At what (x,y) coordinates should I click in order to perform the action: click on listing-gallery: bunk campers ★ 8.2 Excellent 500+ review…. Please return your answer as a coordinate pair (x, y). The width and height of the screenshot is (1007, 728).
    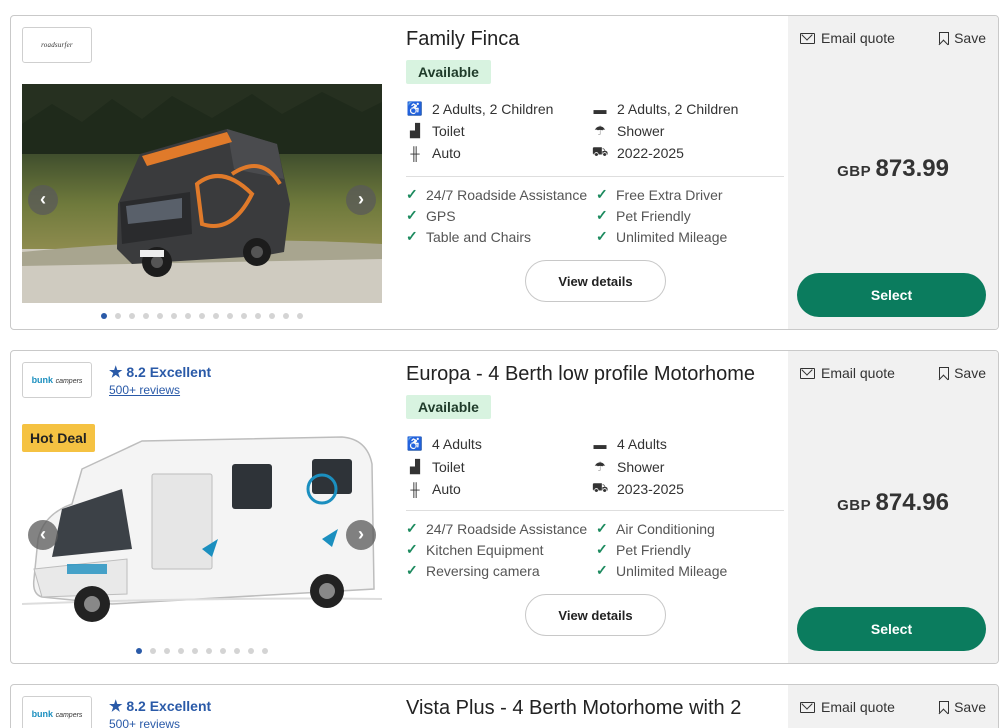
    Looking at the image, I should click on (201, 706).